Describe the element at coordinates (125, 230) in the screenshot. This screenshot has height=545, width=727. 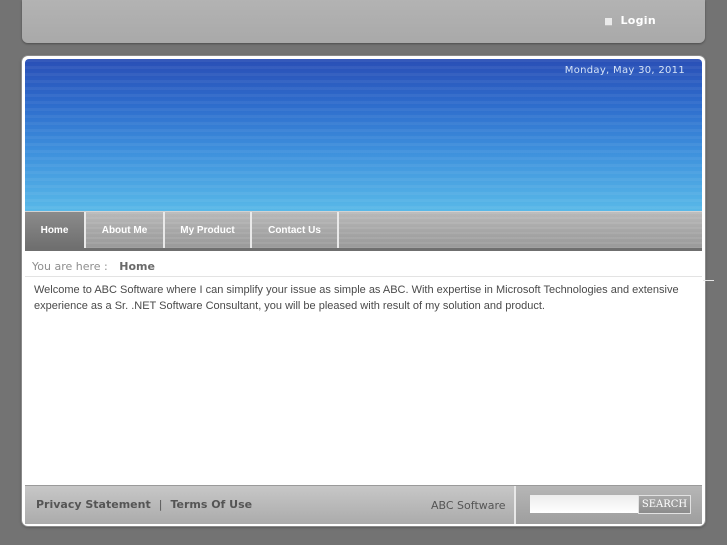
I see `nav-item-about-me: About Me` at that location.